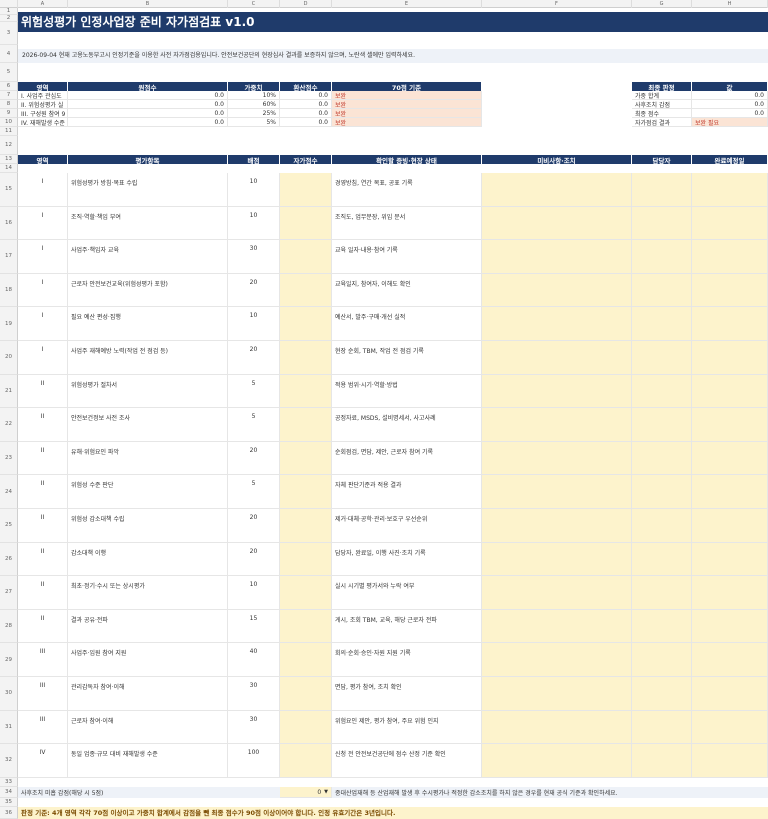 This screenshot has height=819, width=768. I want to click on column-header-f: F, so click(557, 4).